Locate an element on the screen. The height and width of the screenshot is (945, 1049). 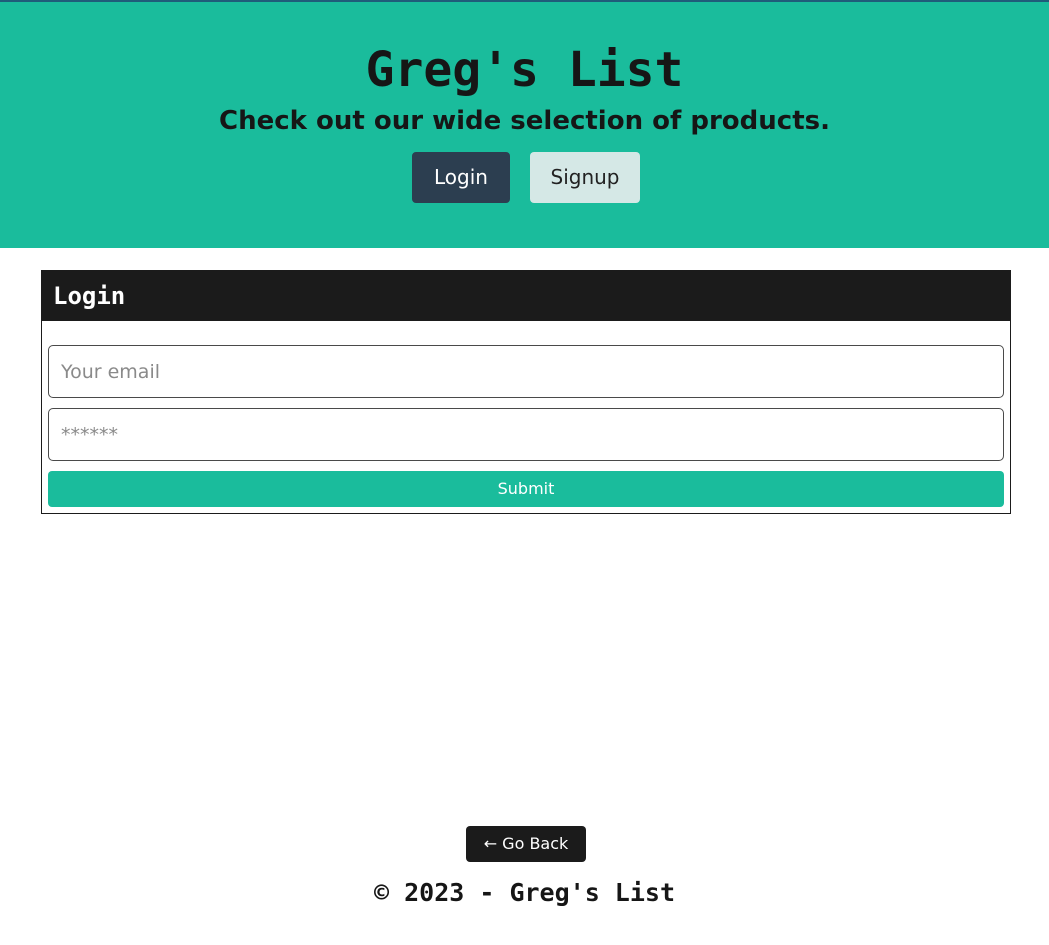
submit-button: Submit is located at coordinates (526, 489).